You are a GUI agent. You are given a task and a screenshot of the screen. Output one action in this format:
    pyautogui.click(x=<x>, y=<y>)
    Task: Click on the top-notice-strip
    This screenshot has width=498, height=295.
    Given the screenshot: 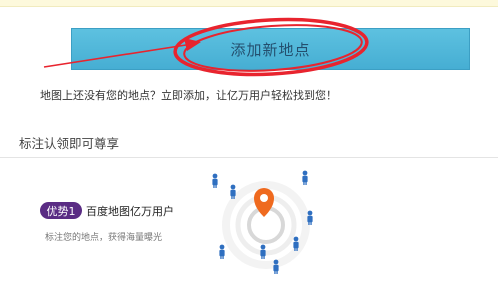 What is the action you would take?
    pyautogui.click(x=249, y=3)
    